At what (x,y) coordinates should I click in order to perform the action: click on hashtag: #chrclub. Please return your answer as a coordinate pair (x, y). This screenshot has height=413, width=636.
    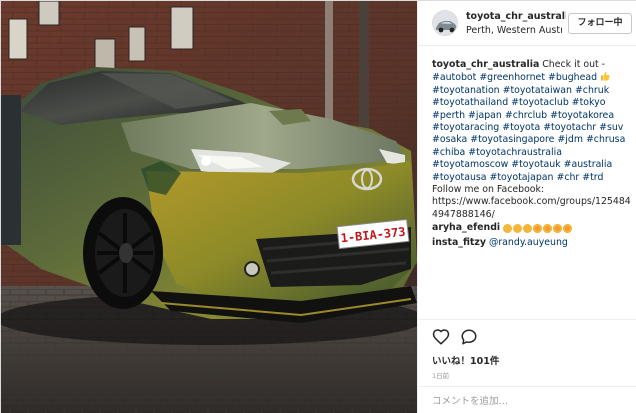
    Looking at the image, I should click on (526, 115).